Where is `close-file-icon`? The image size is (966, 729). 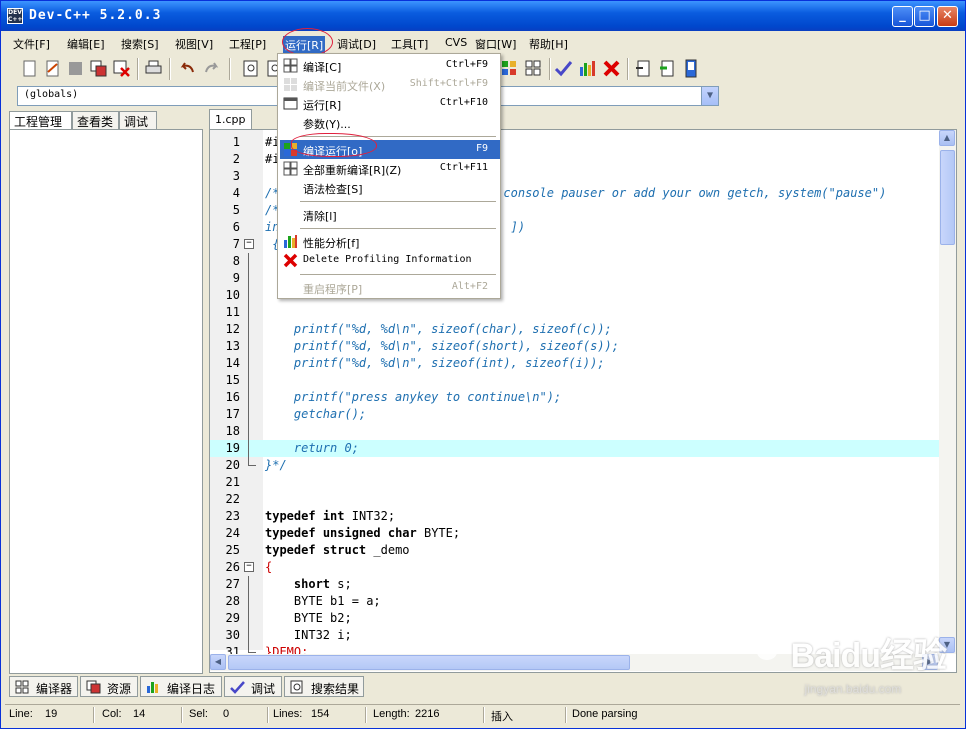 close-file-icon is located at coordinates (121, 68).